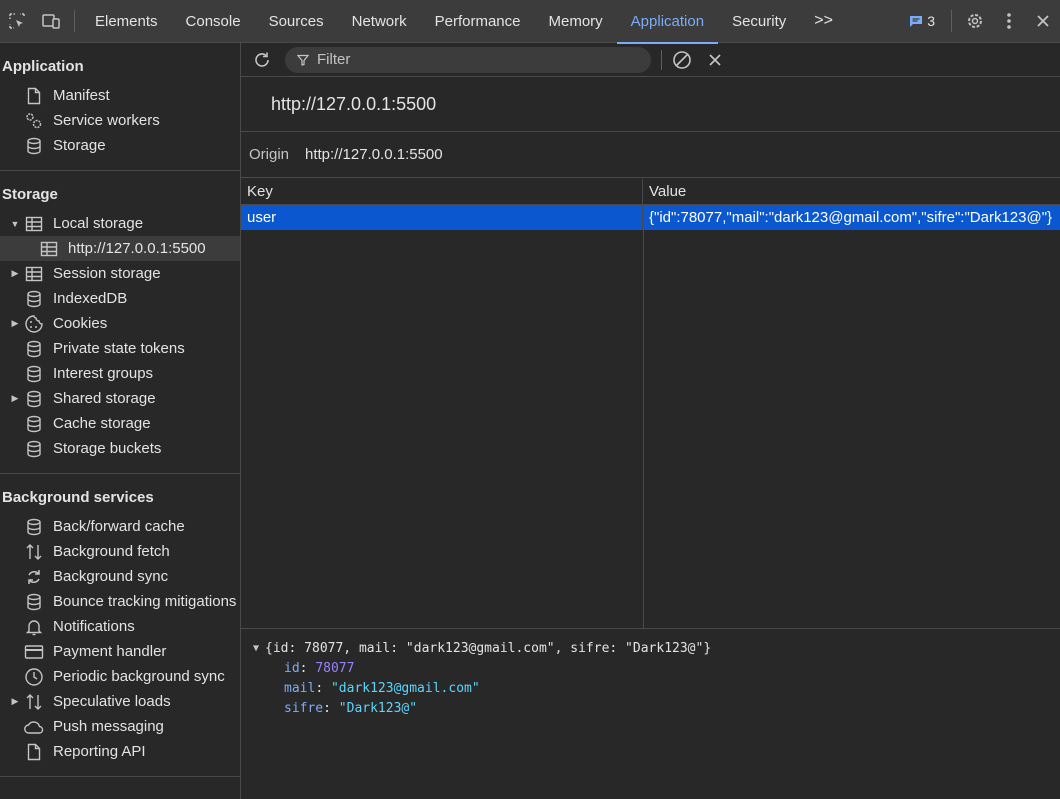 The image size is (1060, 799). Describe the element at coordinates (269, 154) in the screenshot. I see `origin-label: Origin` at that location.